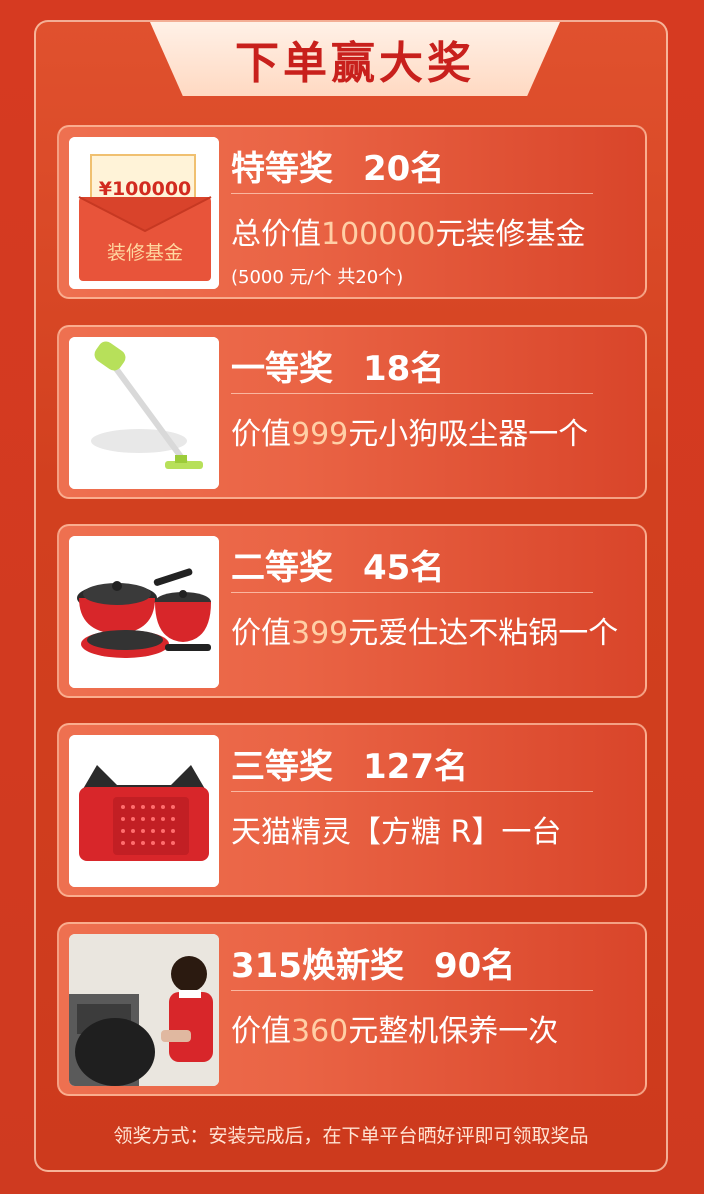 The height and width of the screenshot is (1194, 704). What do you see at coordinates (145, 189) in the screenshot?
I see `envelope-amount: ¥100000` at bounding box center [145, 189].